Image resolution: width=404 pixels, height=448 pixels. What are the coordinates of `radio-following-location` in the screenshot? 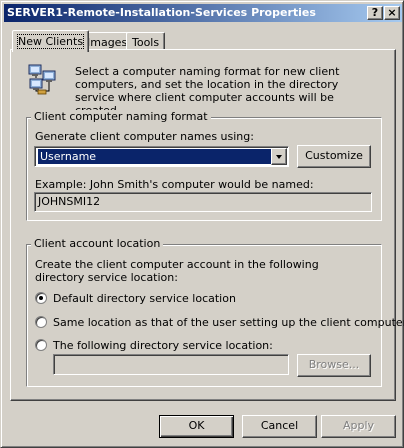 It's located at (41, 345).